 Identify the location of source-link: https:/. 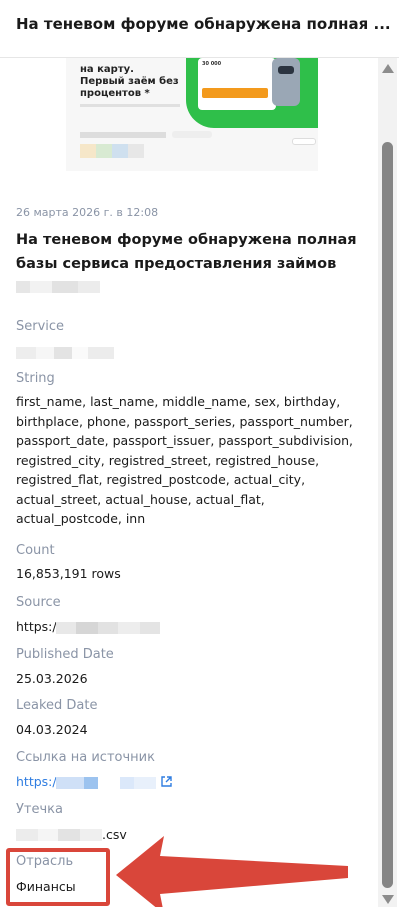
(36, 781).